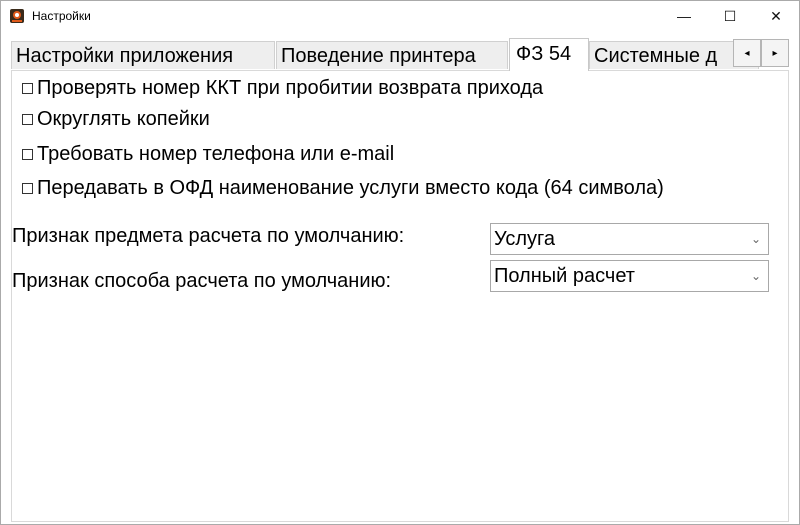 The image size is (800, 525). Describe the element at coordinates (776, 16) in the screenshot. I see `close-button: ✕` at that location.